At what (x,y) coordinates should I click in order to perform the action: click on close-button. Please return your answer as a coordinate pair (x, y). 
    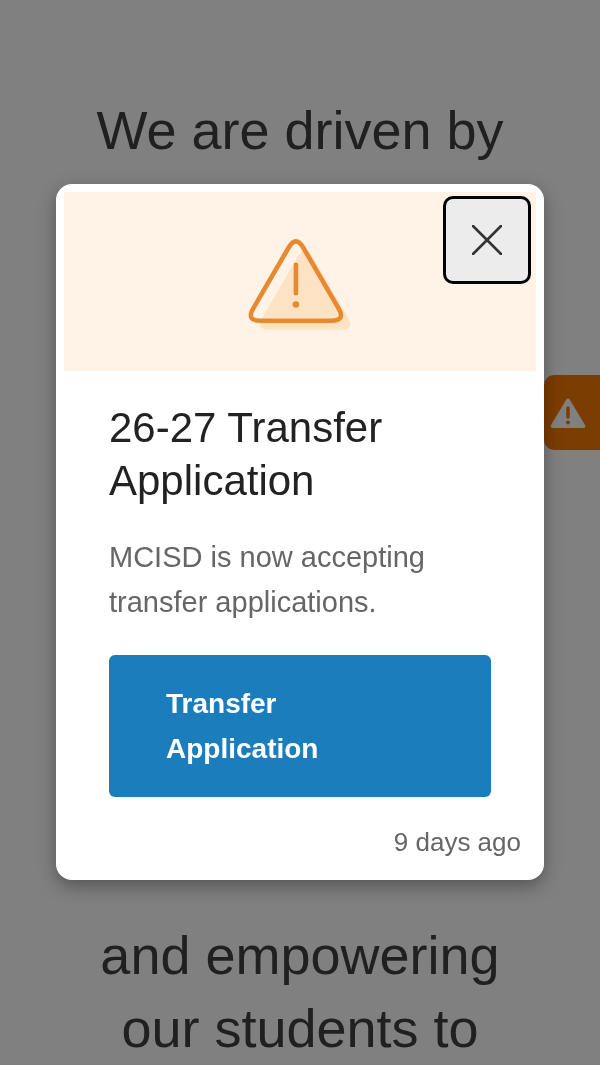
    Looking at the image, I should click on (487, 240).